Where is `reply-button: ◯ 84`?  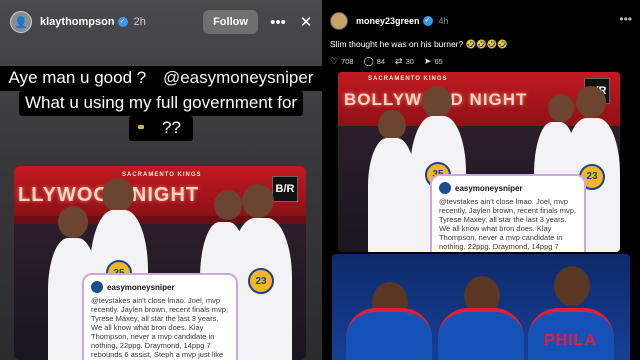 reply-button: ◯ 84 is located at coordinates (374, 61).